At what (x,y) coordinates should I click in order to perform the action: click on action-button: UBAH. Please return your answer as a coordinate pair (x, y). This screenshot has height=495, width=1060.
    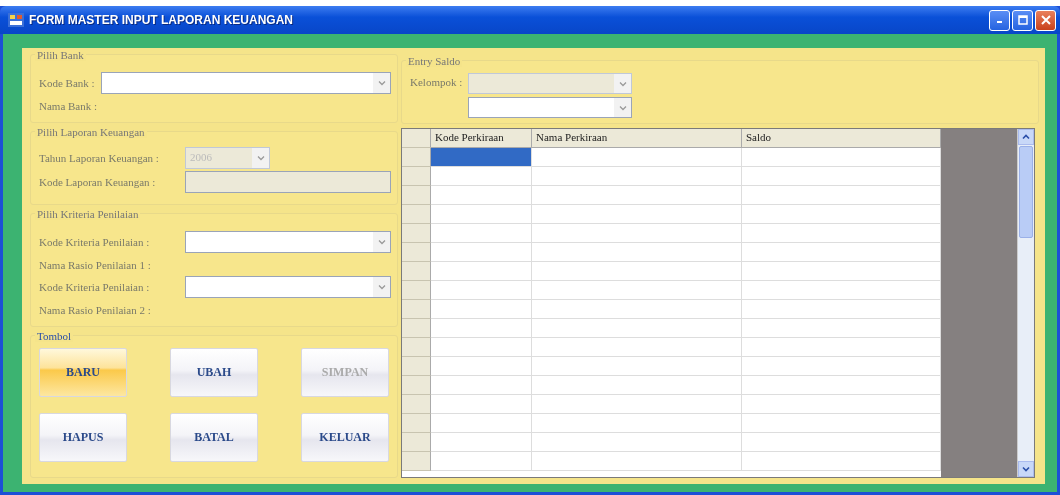
    Looking at the image, I should click on (214, 372).